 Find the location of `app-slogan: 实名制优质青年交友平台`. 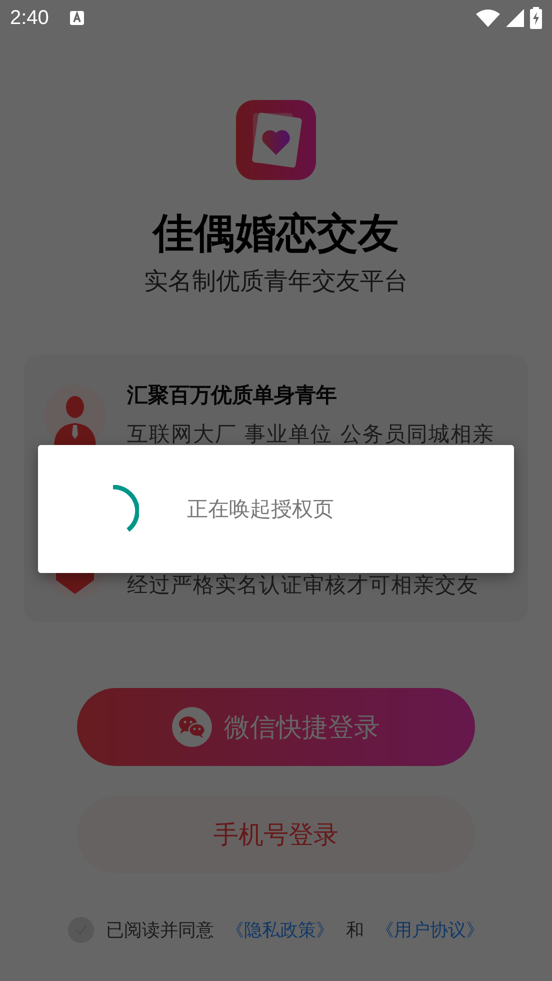

app-slogan: 实名制优质青年交友平台 is located at coordinates (276, 281).